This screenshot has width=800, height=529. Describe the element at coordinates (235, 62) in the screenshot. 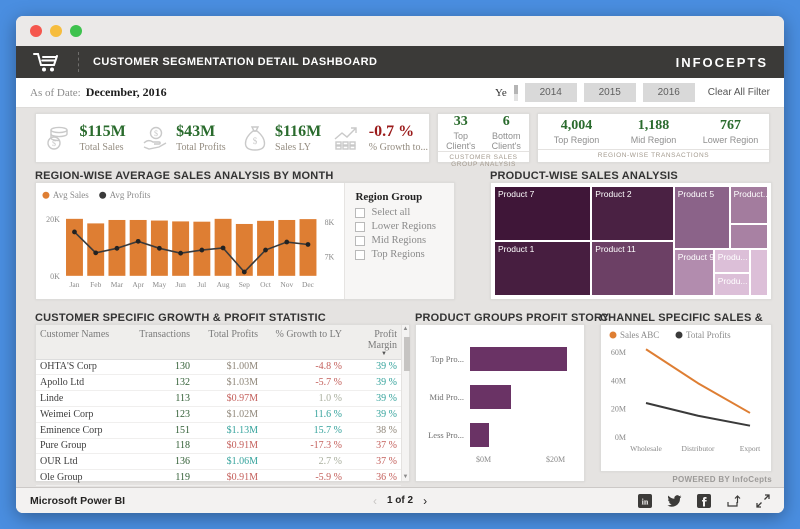

I see `page-title: CUSTOMER SEGMENTATION DETAIL DASHBOARD` at that location.